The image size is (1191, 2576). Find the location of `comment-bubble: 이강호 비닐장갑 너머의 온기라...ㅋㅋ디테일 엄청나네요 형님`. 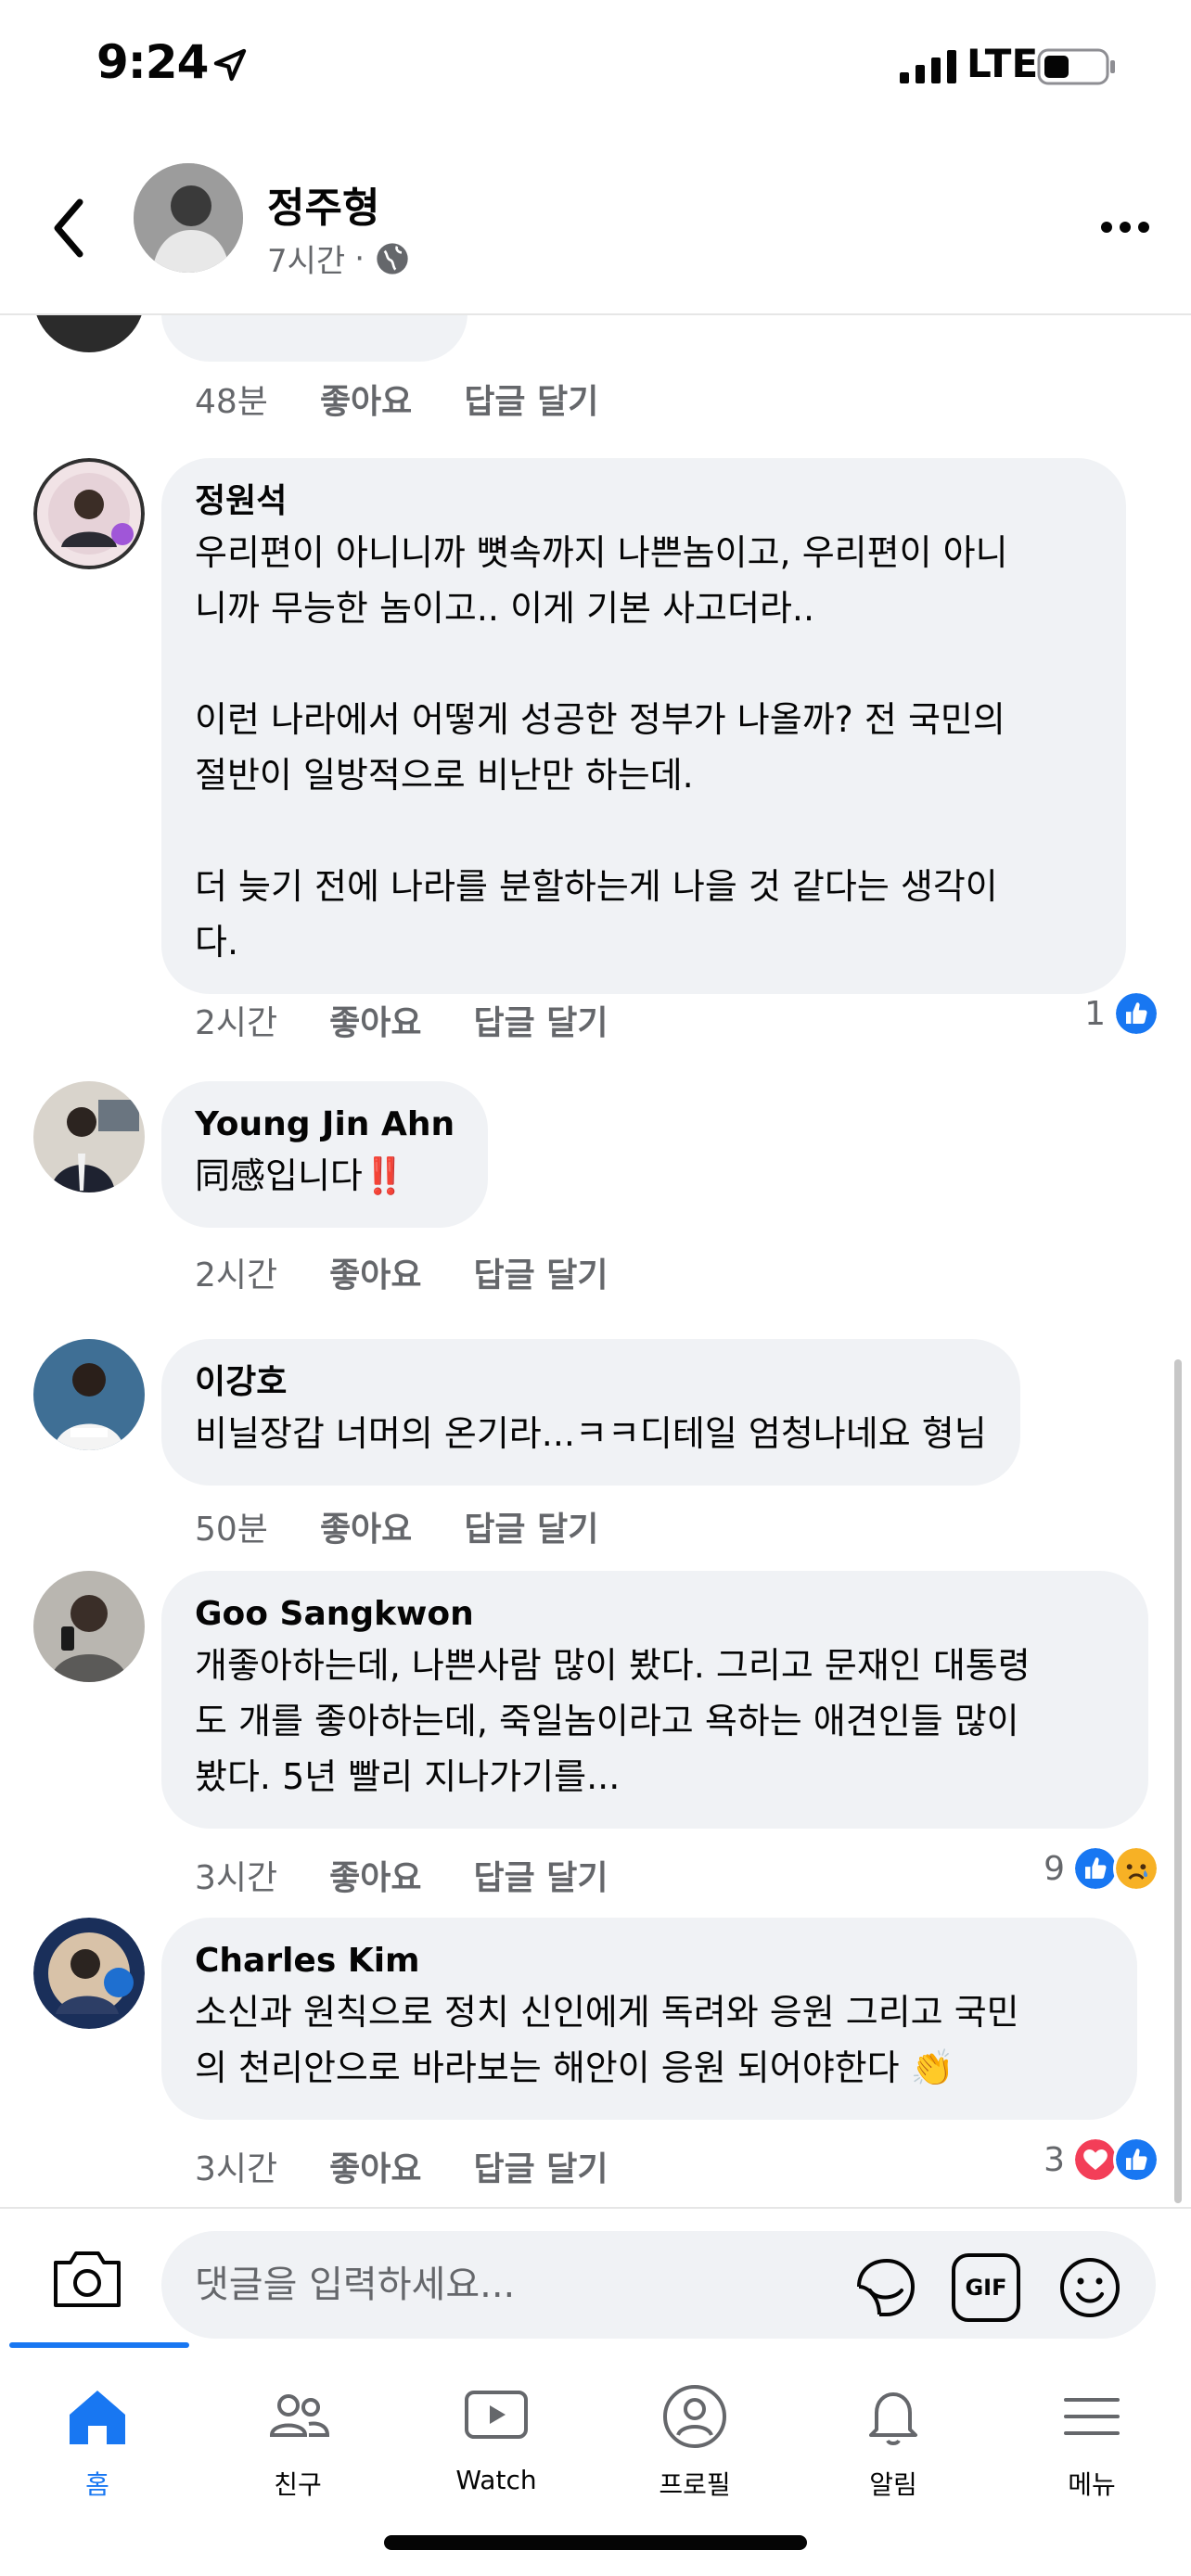

comment-bubble: 이강호 비닐장갑 너머의 온기라...ㅋㅋ디테일 엄청나네요 형님 is located at coordinates (590, 1412).